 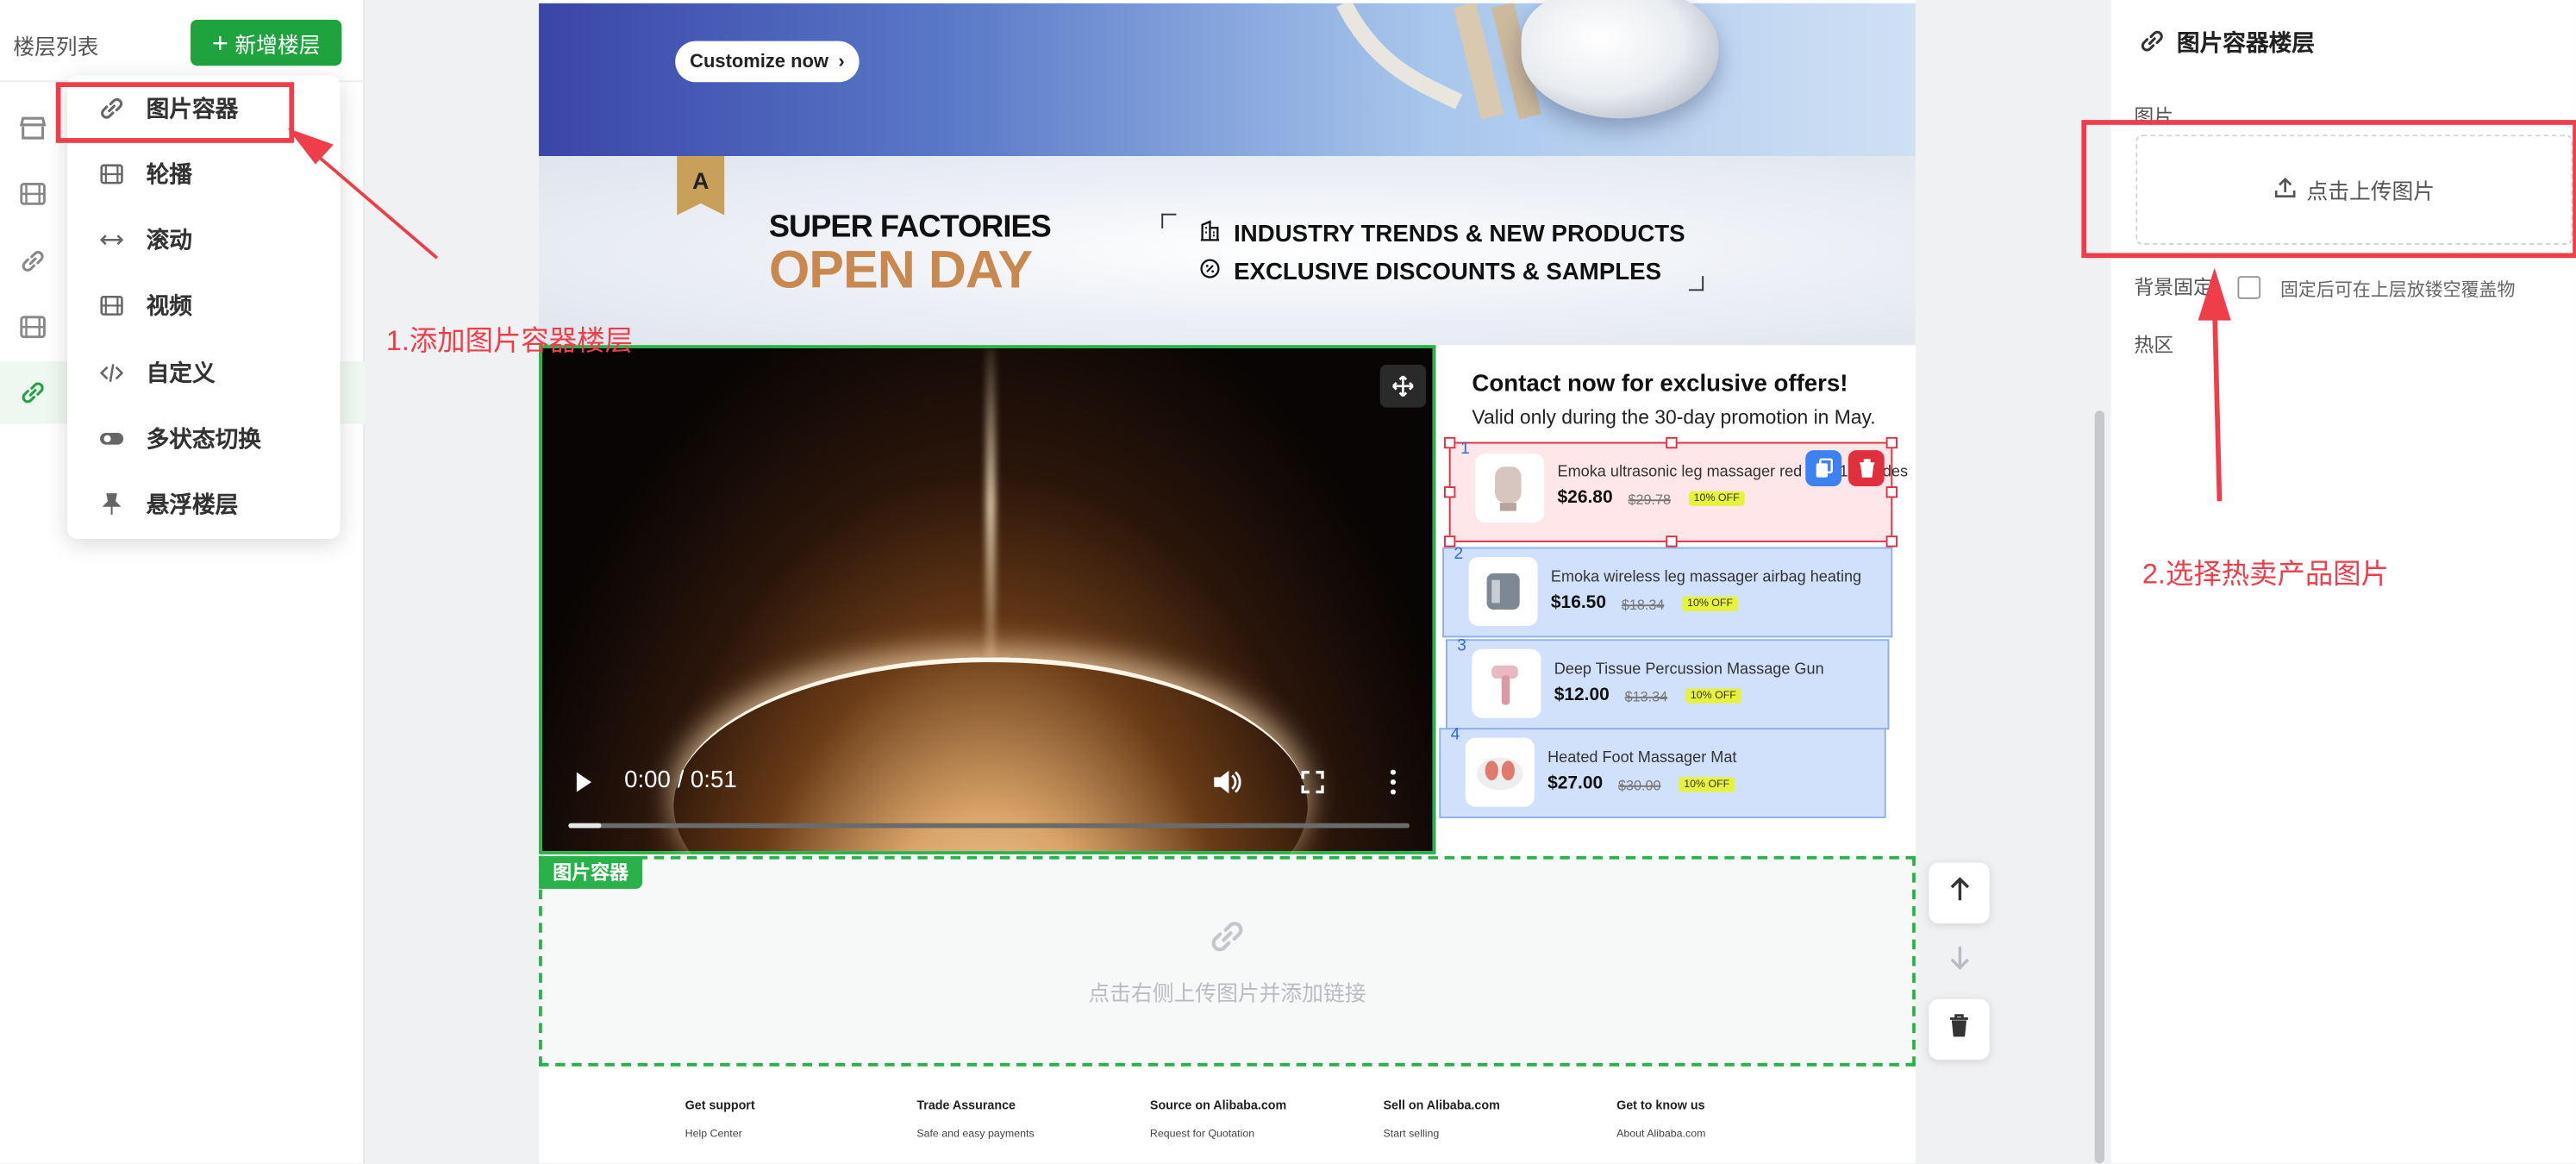 I want to click on annotation-step2: 2.选择热卖产品图片, so click(x=2265, y=574).